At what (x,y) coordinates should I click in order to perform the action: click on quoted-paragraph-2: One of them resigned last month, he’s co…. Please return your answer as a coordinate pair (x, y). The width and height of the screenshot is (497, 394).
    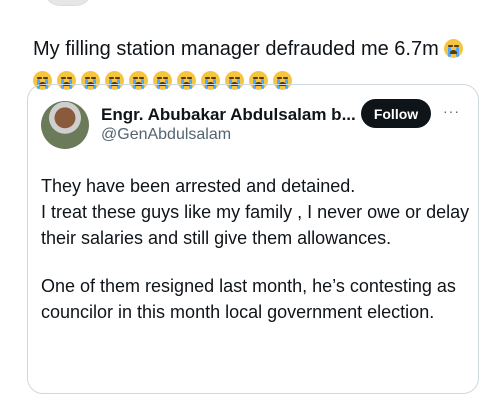
    Looking at the image, I should click on (248, 299).